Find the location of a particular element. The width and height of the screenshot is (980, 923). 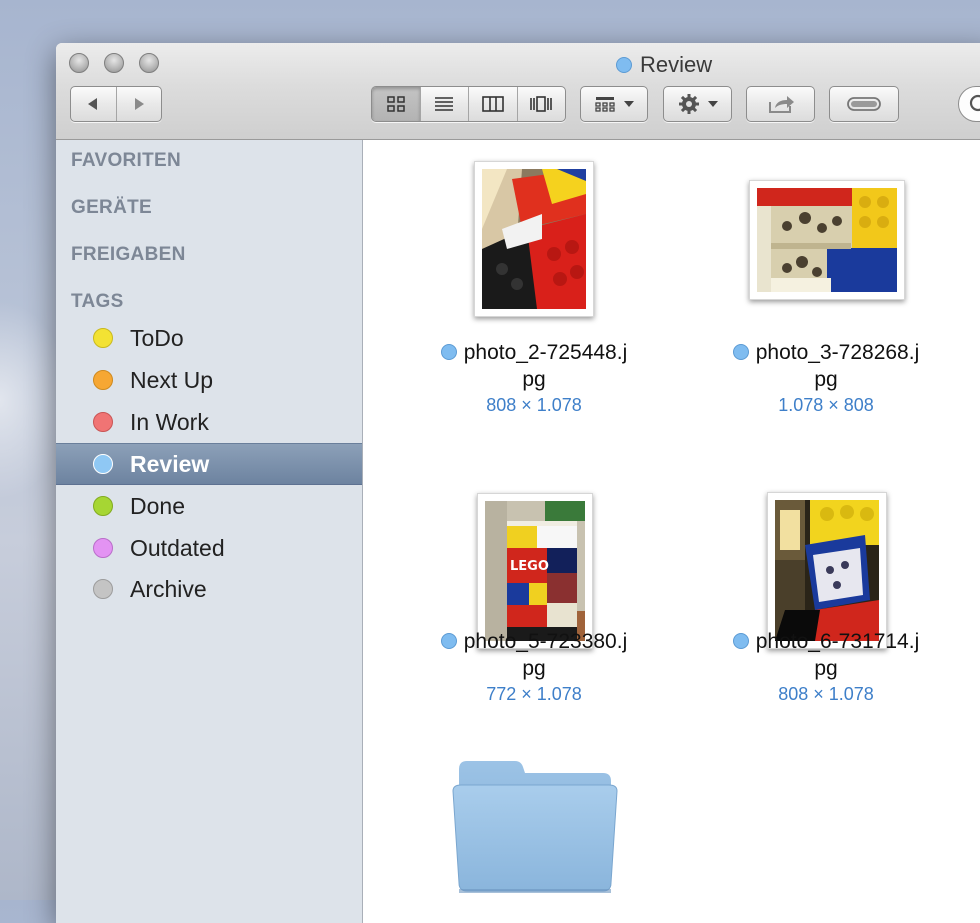

sidebar-tag-label: Next Up is located at coordinates (172, 379).